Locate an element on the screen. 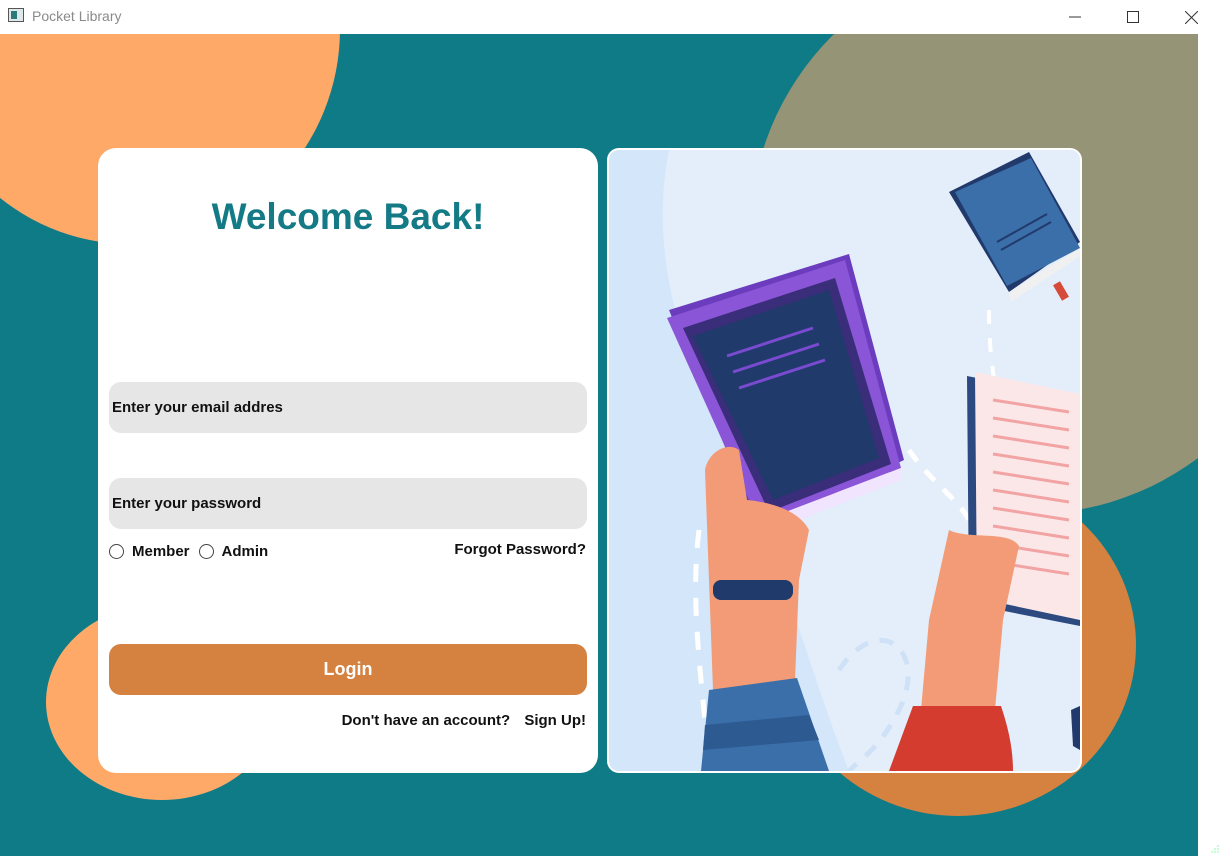  password-field is located at coordinates (348, 503).